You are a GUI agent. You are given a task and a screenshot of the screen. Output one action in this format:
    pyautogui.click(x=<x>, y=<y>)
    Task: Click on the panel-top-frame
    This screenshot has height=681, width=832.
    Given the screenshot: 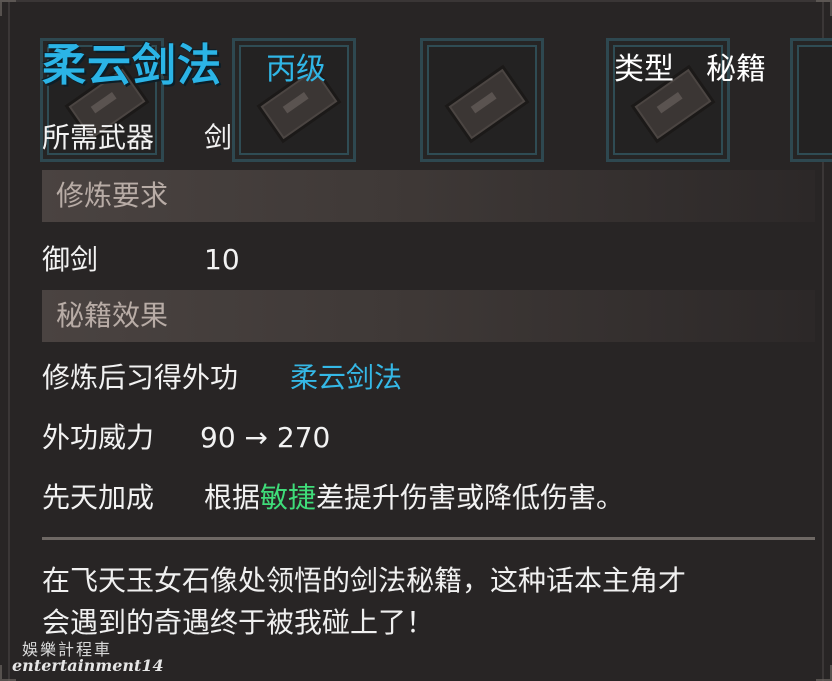 What is the action you would take?
    pyautogui.click(x=416, y=11)
    